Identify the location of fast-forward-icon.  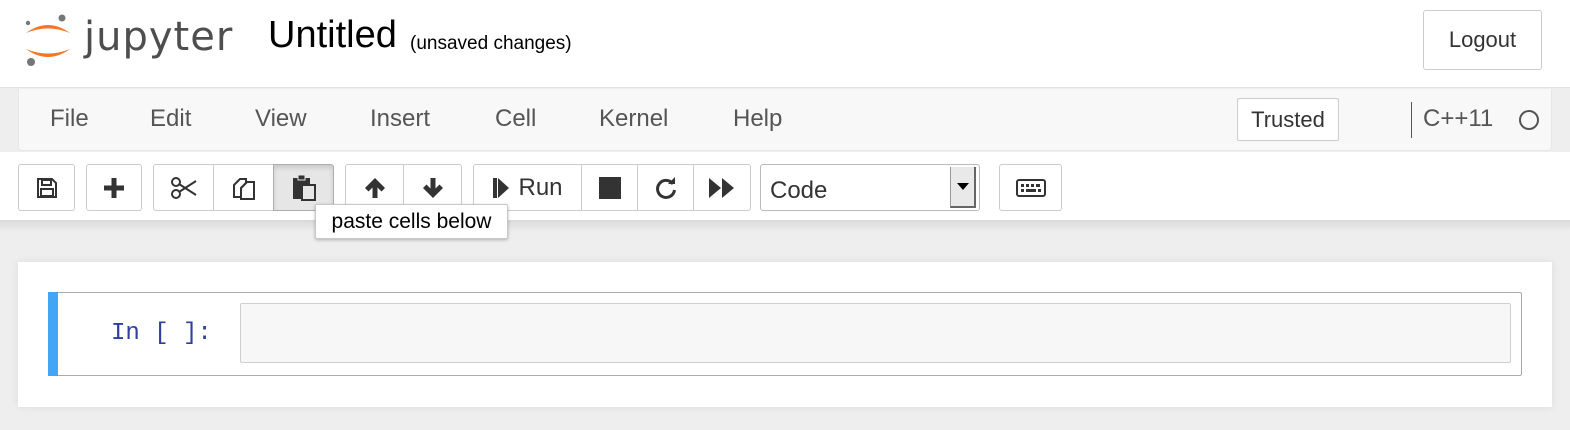
(722, 188).